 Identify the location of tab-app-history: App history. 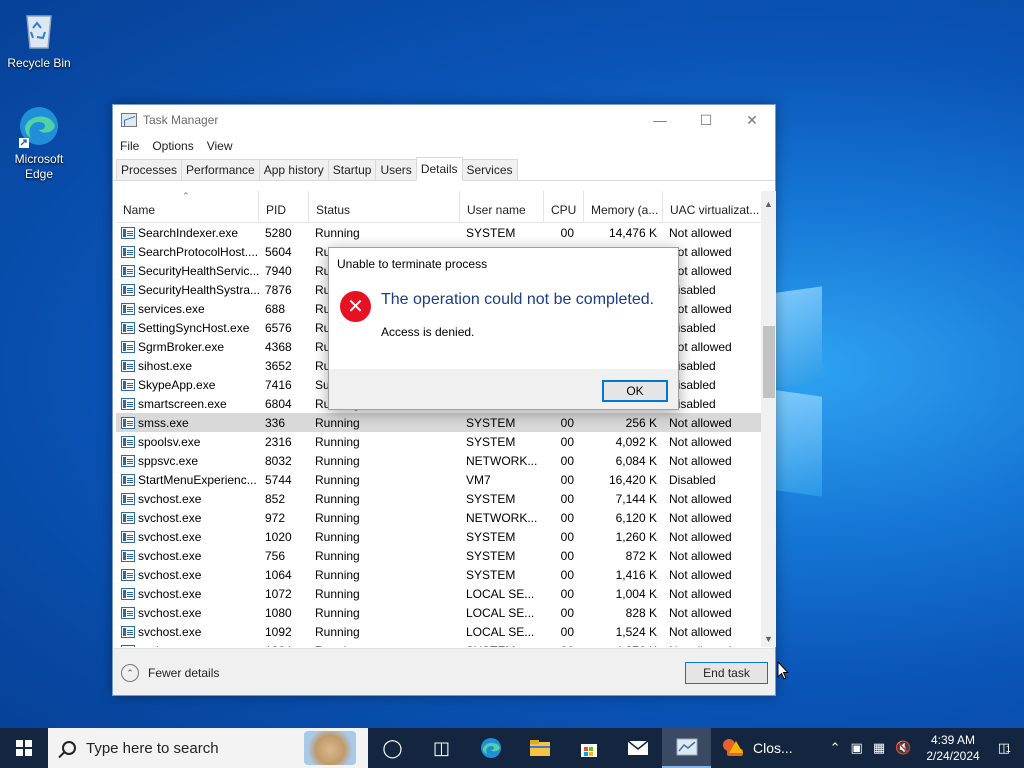
(293, 169).